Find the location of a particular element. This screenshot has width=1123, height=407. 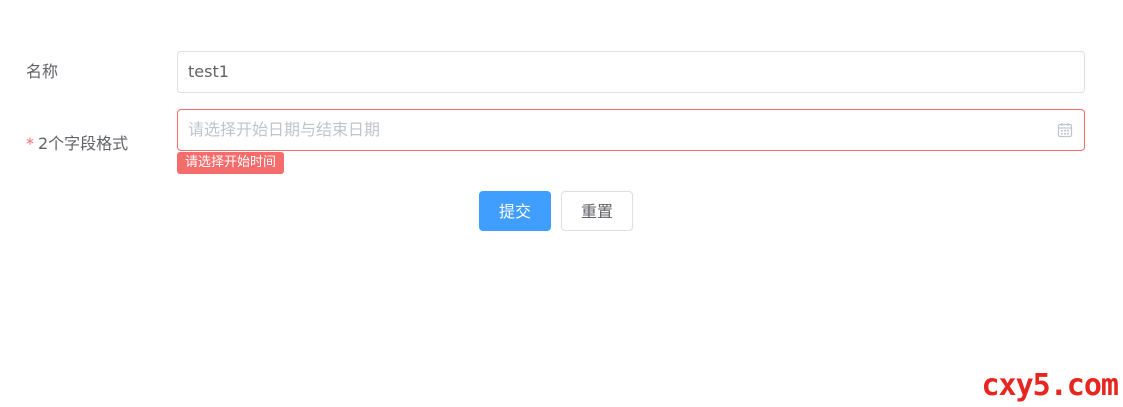

date-range-label-text: 2个字段格式 is located at coordinates (83, 143).